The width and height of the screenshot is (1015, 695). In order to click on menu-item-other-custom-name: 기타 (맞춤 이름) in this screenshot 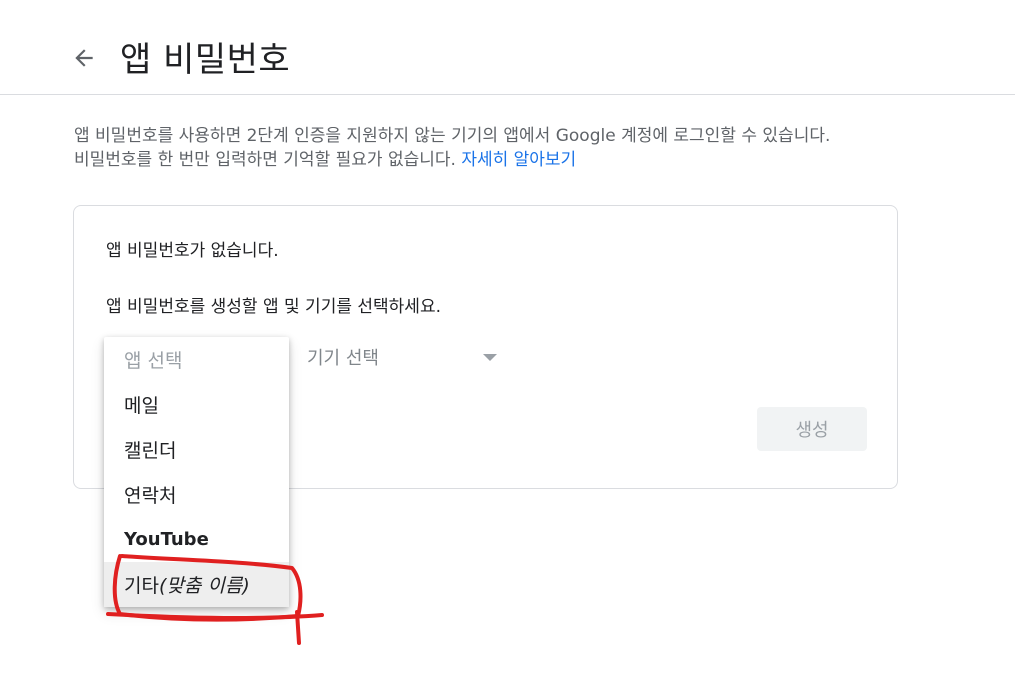, I will do `click(196, 584)`.